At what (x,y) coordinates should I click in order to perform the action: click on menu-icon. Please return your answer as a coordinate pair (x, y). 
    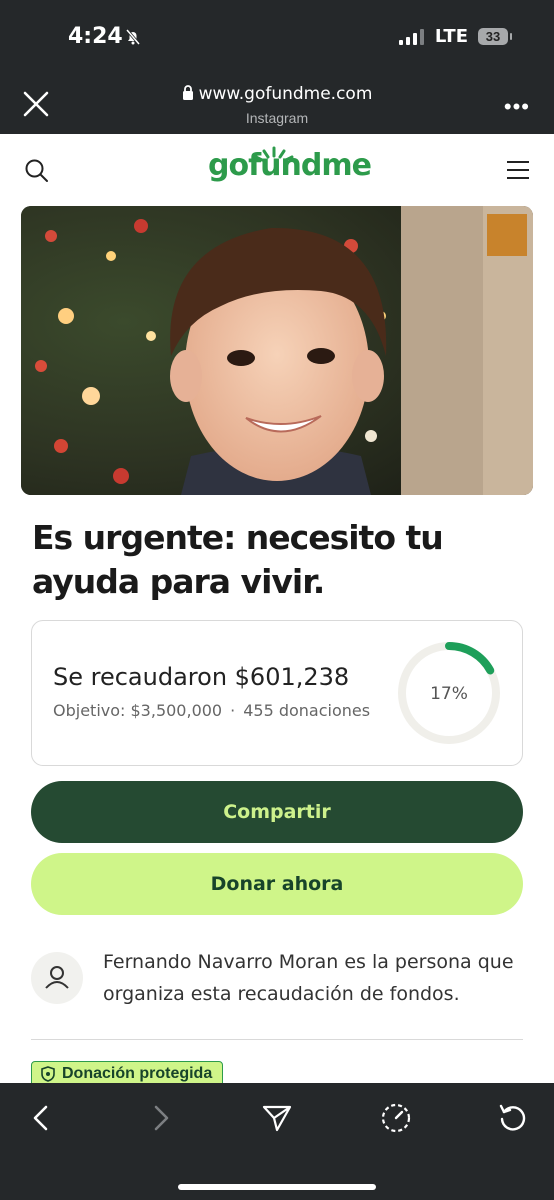
    Looking at the image, I should click on (518, 170).